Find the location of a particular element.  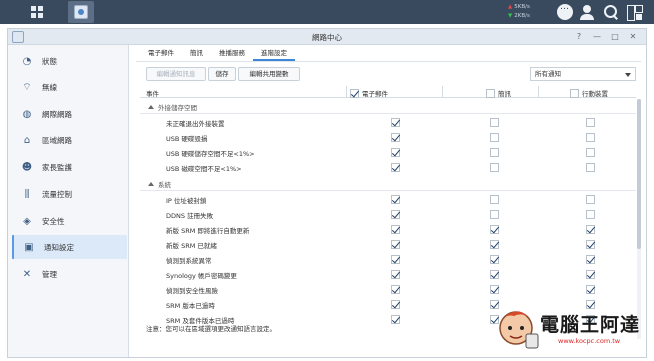

collapse-caret-icon is located at coordinates (151, 184).